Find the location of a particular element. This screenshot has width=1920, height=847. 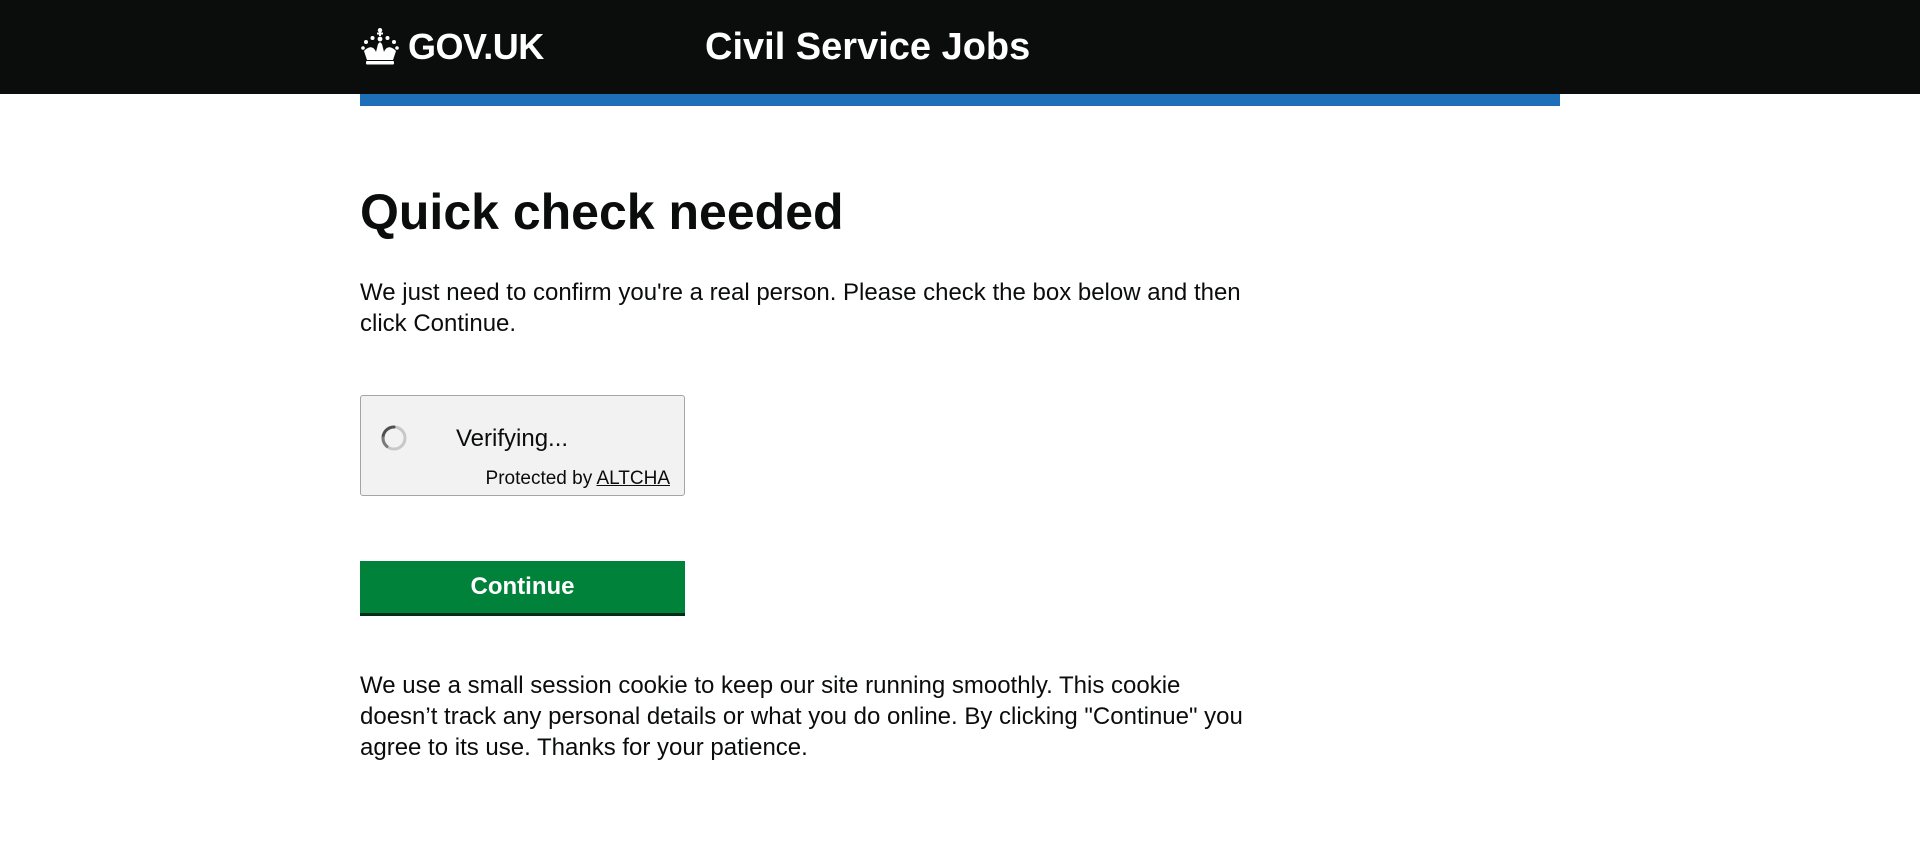

service-name-link: Civil Service Jobs is located at coordinates (867, 47).